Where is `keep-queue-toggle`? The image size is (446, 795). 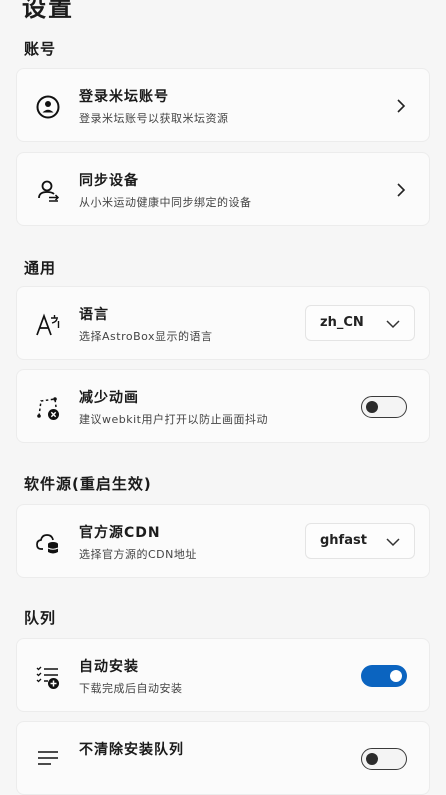
keep-queue-toggle is located at coordinates (384, 759).